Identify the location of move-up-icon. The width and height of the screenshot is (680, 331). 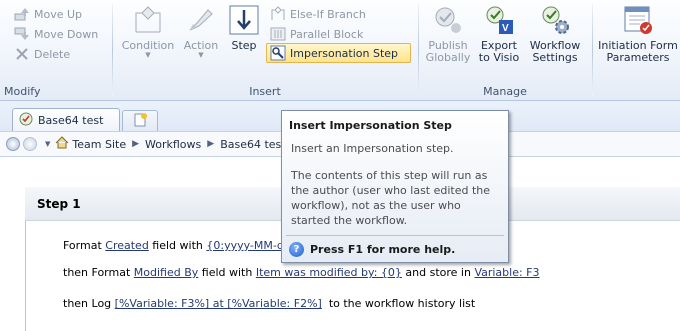
(22, 14).